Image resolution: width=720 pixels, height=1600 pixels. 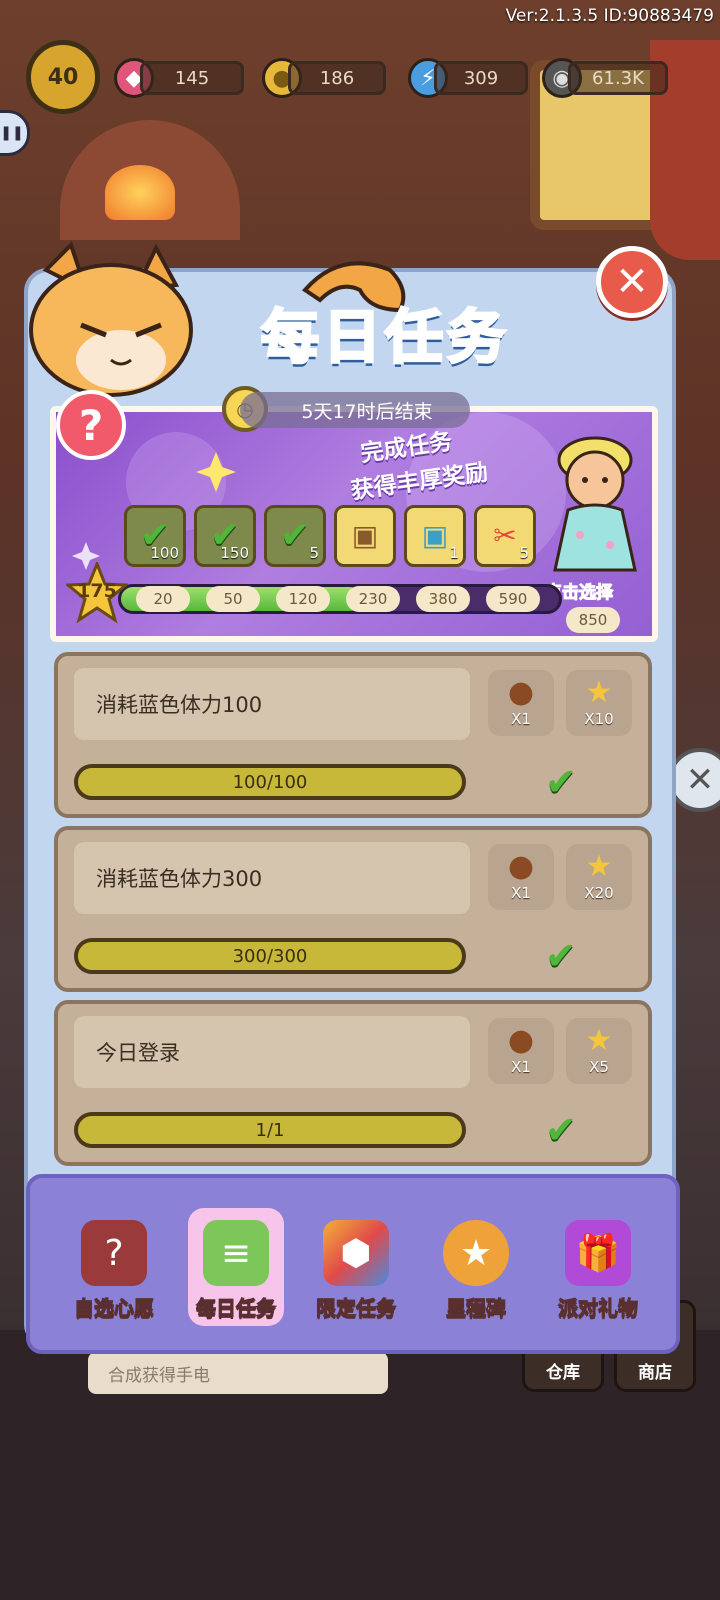 I want to click on reward-box-3: ✔ 5, so click(x=295, y=536).